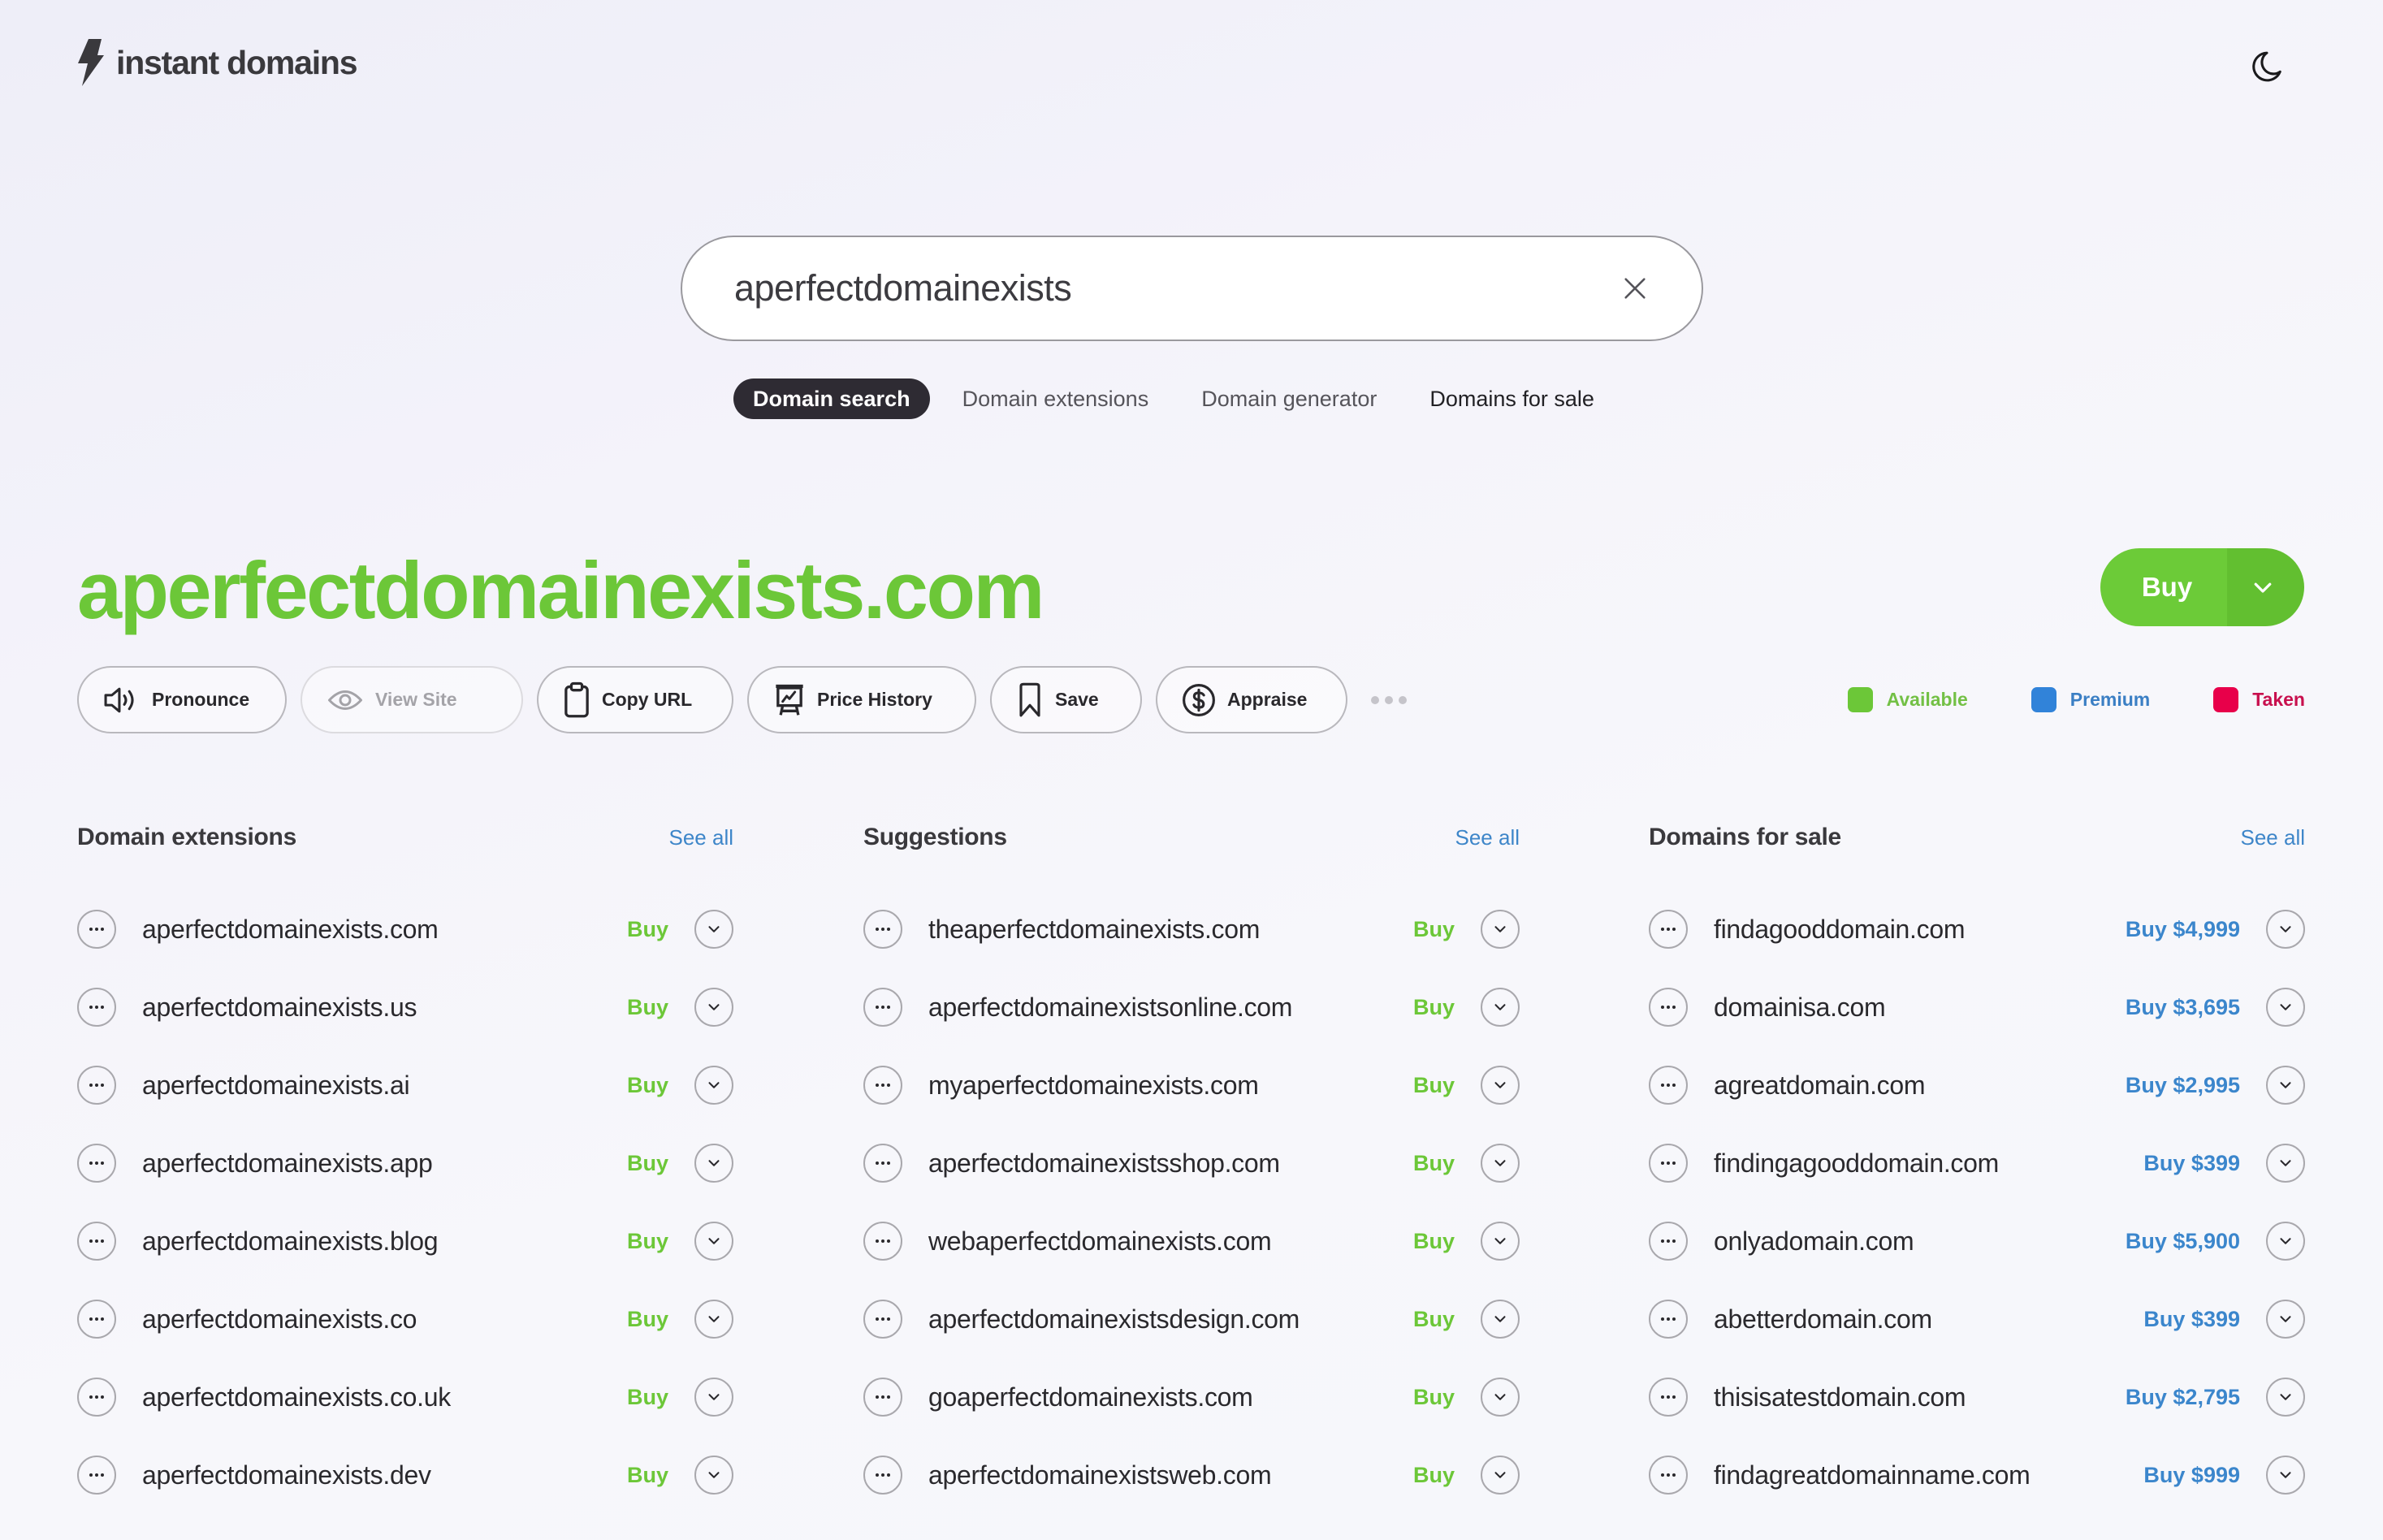  I want to click on domain-name: agreatdomain.com, so click(1920, 1086).